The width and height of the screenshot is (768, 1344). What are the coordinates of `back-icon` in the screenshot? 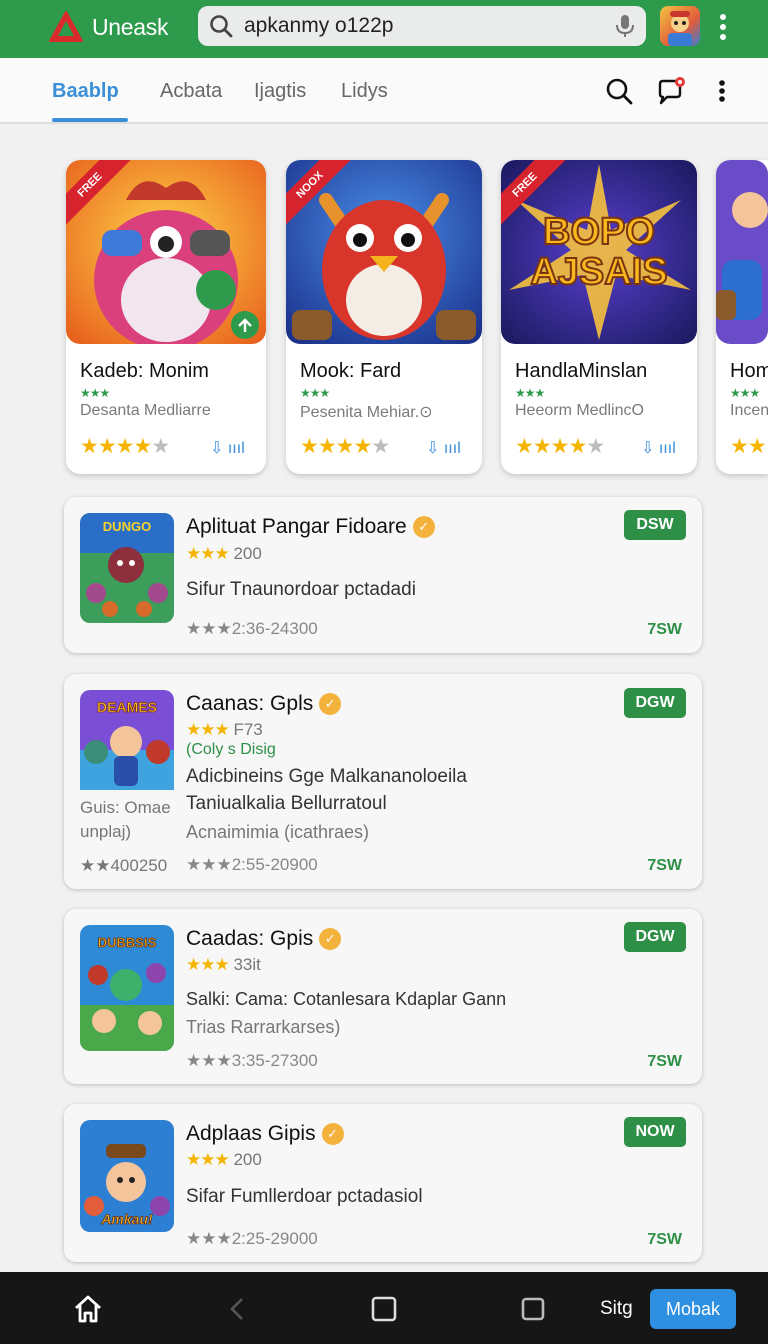 It's located at (237, 1309).